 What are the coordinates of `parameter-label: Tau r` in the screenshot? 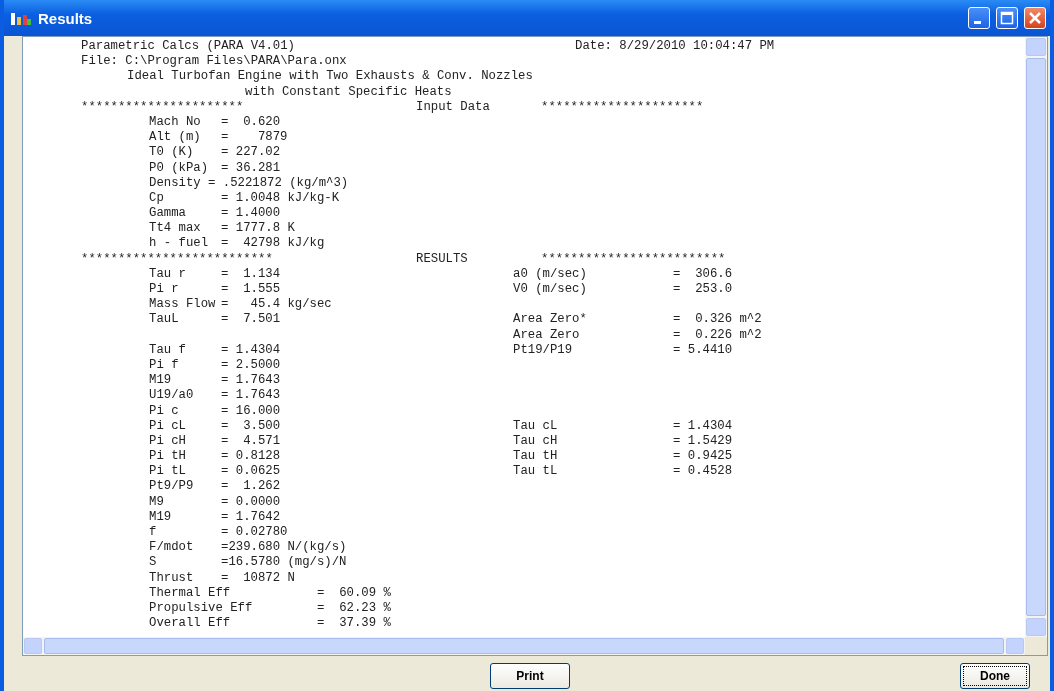 It's located at (167, 274).